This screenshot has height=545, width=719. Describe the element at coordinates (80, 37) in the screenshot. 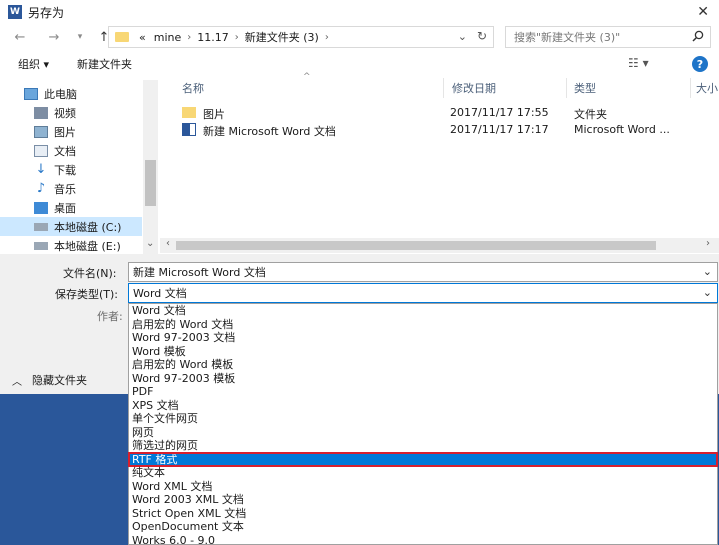

I see `recent-dropdown-icon: ▾` at that location.